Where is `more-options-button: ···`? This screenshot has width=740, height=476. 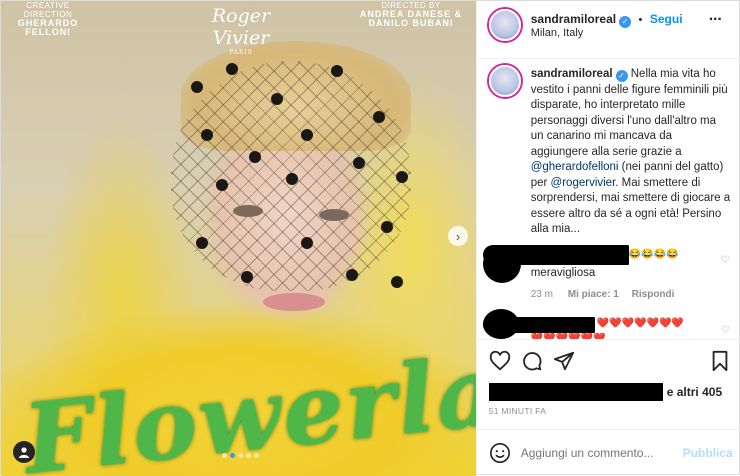 more-options-button: ··· is located at coordinates (716, 20).